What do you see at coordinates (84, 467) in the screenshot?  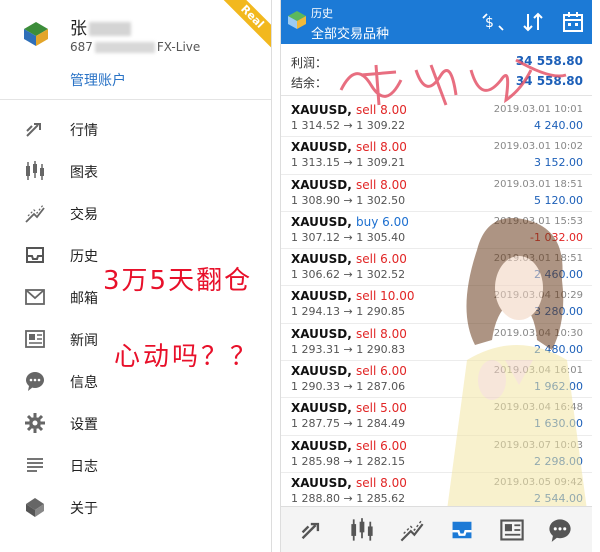 I see `menu-item-label: 日志` at bounding box center [84, 467].